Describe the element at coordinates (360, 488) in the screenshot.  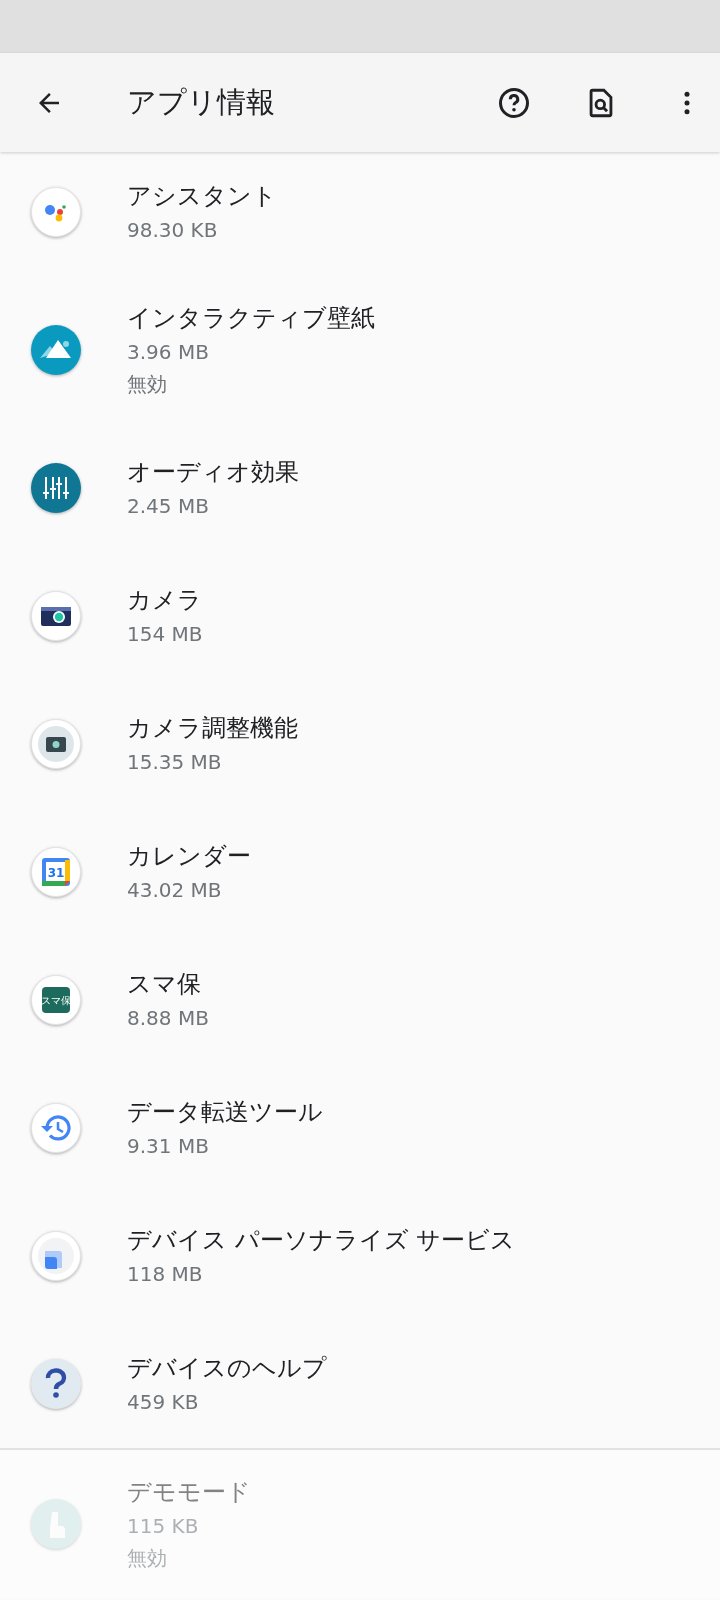
I see `app-list-item: オーディオ効果 2.45 MB` at that location.